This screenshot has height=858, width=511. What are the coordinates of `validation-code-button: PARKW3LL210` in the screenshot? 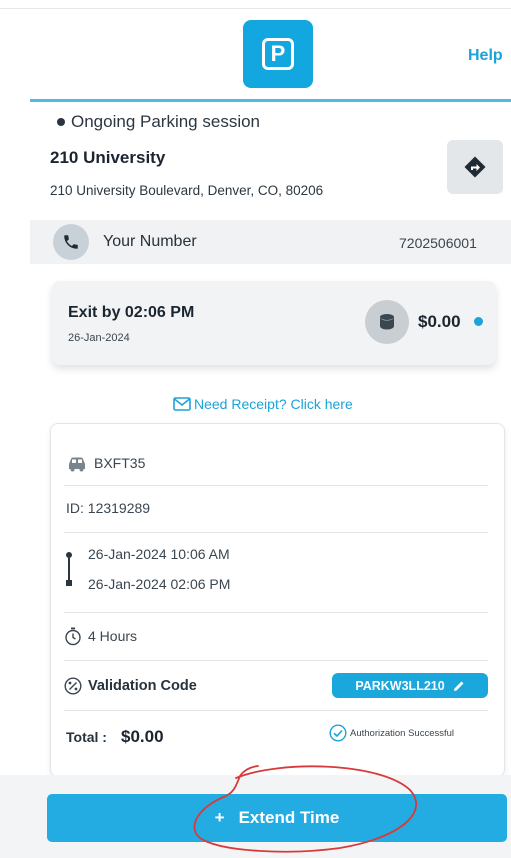 It's located at (410, 685).